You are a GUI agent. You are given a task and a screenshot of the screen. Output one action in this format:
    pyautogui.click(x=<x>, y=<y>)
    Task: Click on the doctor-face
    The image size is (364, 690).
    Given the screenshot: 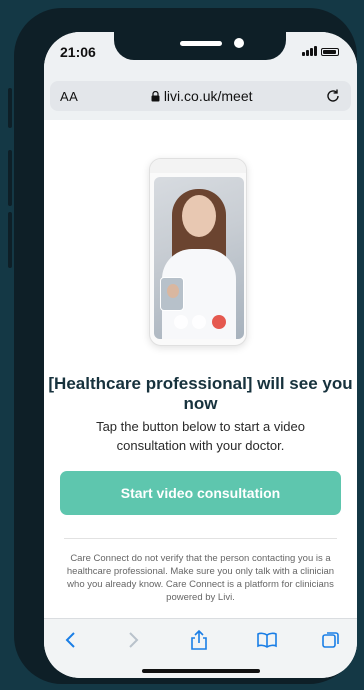 What is the action you would take?
    pyautogui.click(x=199, y=216)
    